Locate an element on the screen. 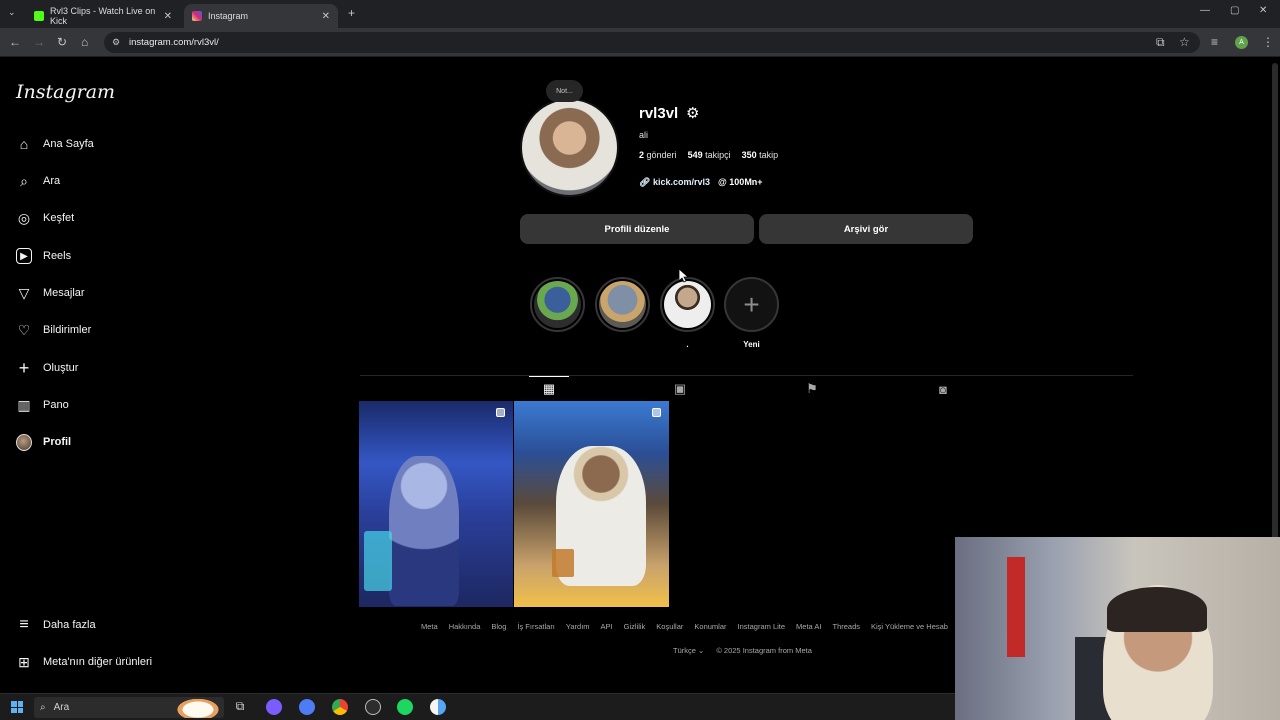 The height and width of the screenshot is (720, 1280). sidebar-item-label: Ara is located at coordinates (52, 181).